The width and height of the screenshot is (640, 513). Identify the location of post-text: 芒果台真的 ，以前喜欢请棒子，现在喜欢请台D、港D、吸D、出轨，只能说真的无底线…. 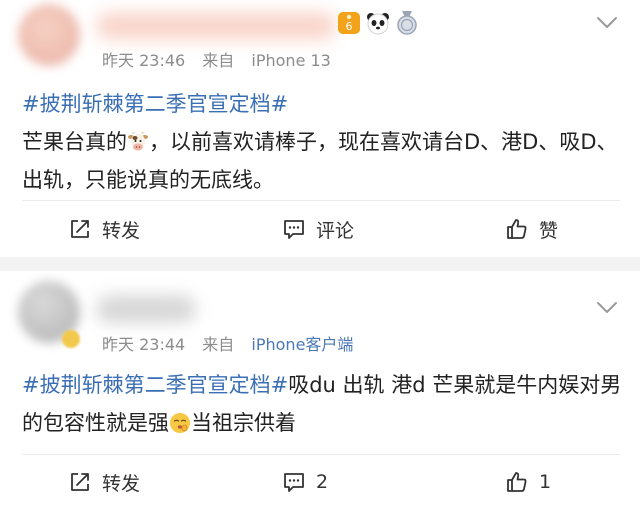
(320, 161).